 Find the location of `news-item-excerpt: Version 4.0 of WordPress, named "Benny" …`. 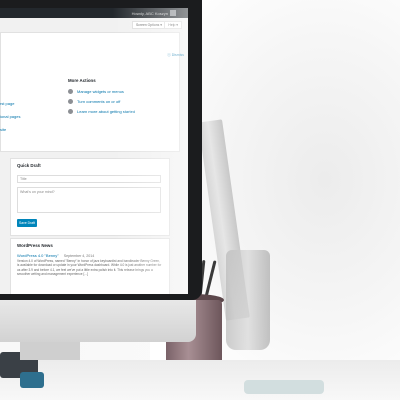

news-item-excerpt: Version 4.0 of WordPress, named "Benny" … is located at coordinates (89, 267).